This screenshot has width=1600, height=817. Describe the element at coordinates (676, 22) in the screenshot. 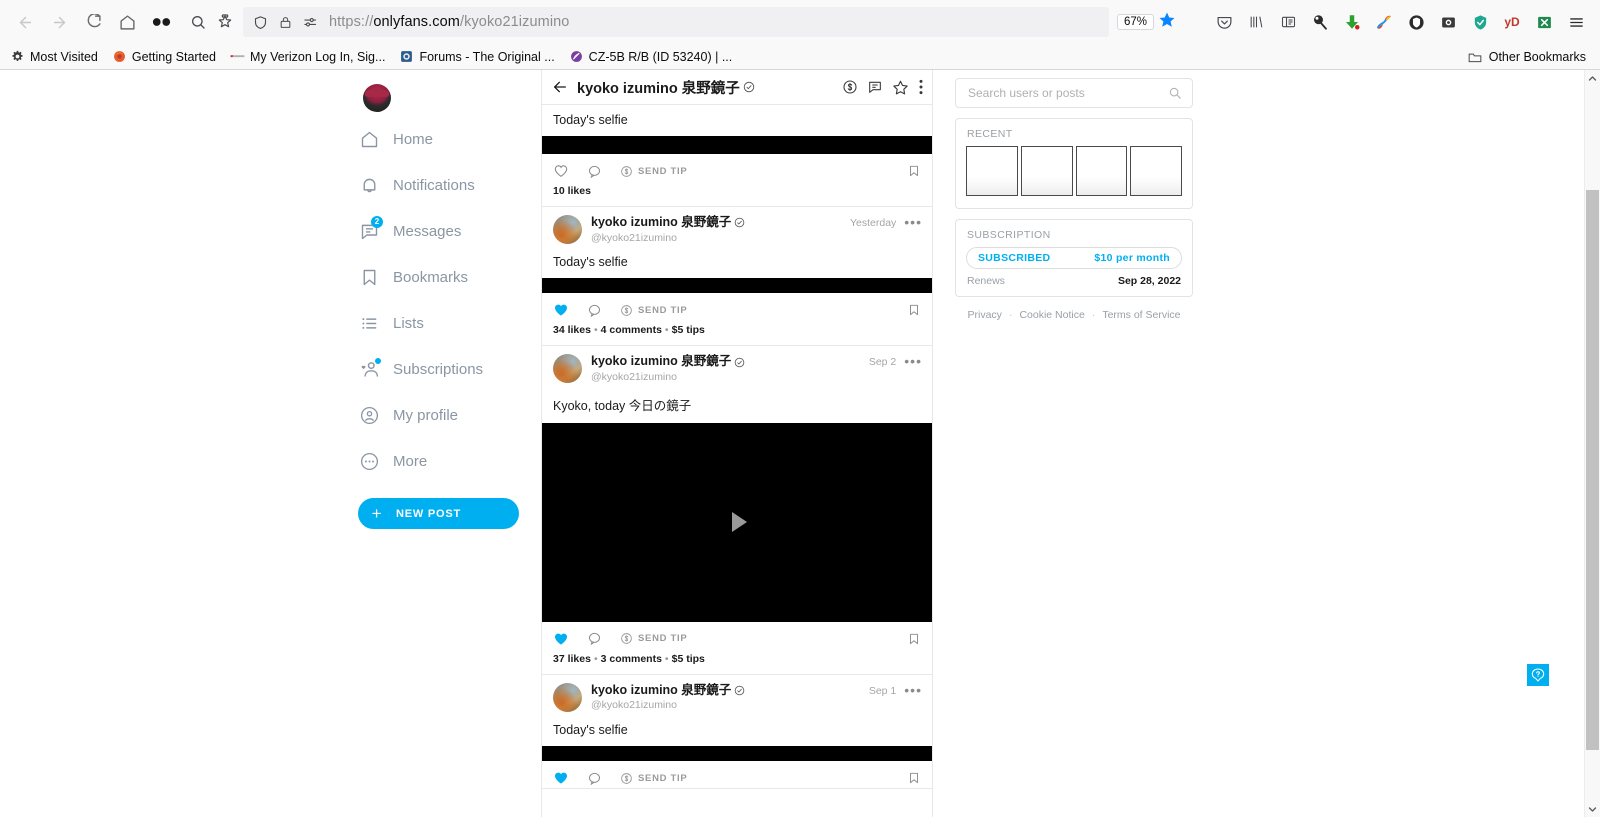

I see `address-bar: https://onlyfans.com/kyoko21izumino` at that location.